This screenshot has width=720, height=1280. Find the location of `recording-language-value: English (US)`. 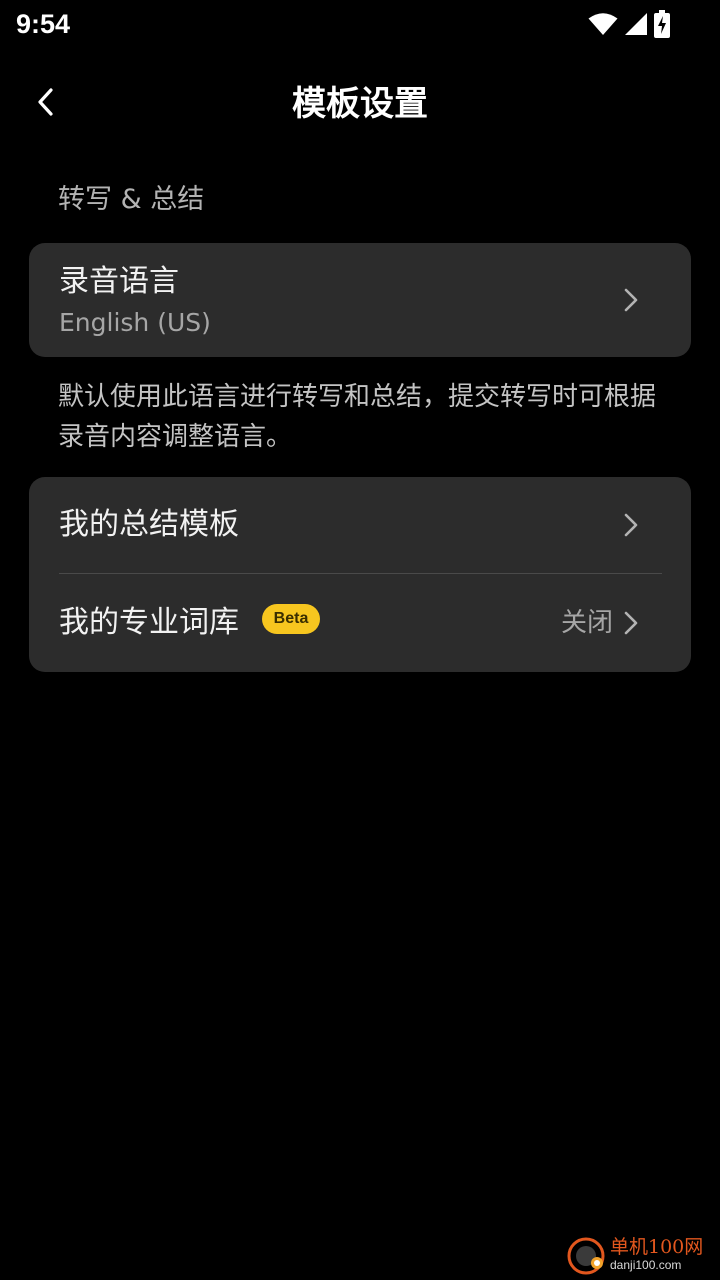

recording-language-value: English (US) is located at coordinates (135, 322).